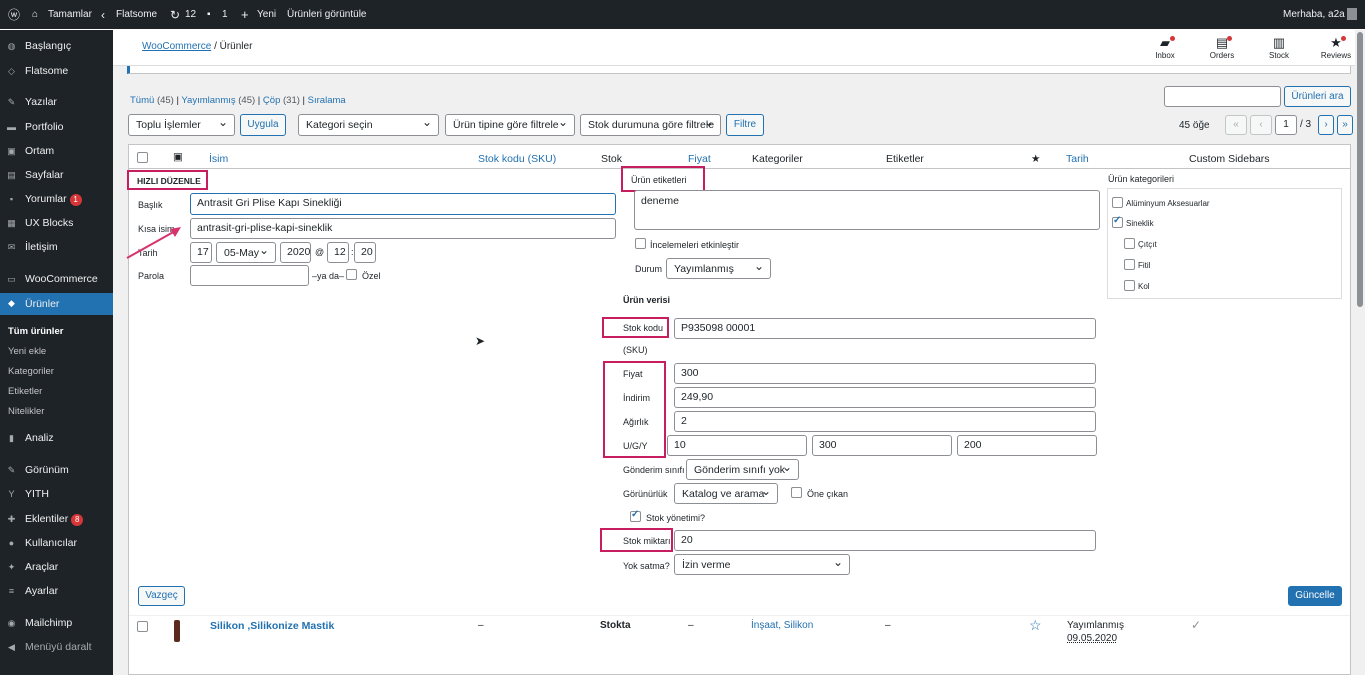 The width and height of the screenshot is (1365, 675). What do you see at coordinates (1035, 159) in the screenshot?
I see `featured-star-icon: ★` at bounding box center [1035, 159].